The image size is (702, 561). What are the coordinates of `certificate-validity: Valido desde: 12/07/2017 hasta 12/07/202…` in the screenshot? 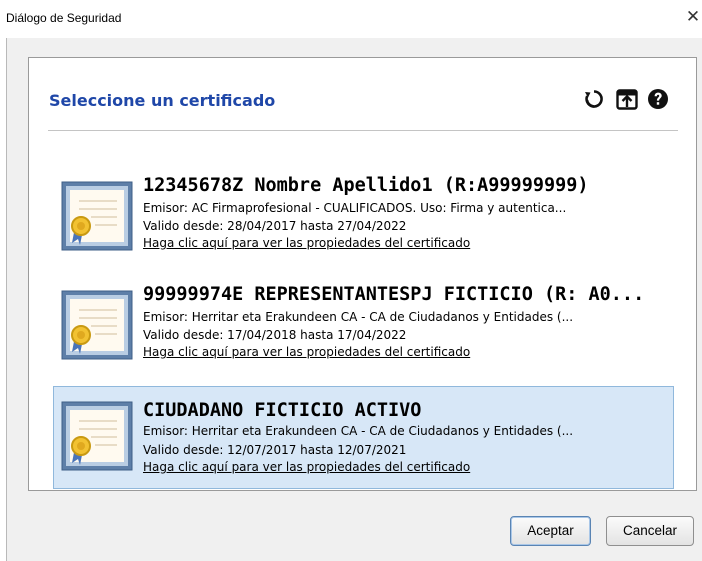 It's located at (275, 450).